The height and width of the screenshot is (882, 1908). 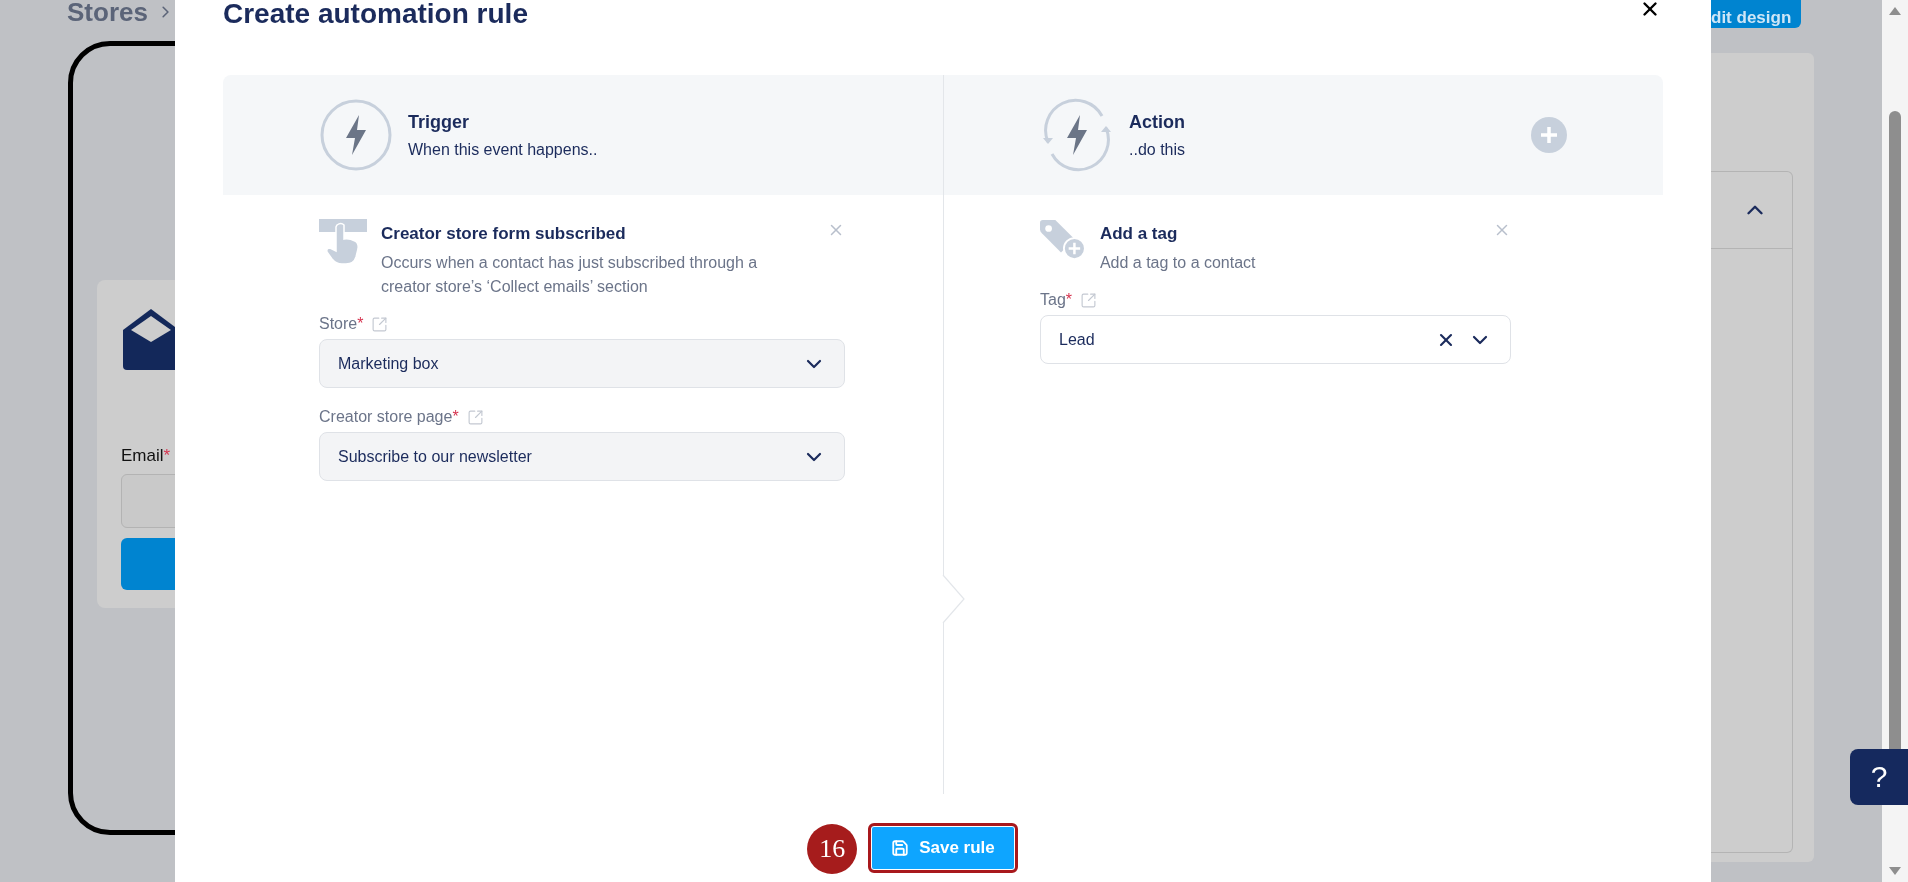 I want to click on scroll-up-icon, so click(x=1895, y=11).